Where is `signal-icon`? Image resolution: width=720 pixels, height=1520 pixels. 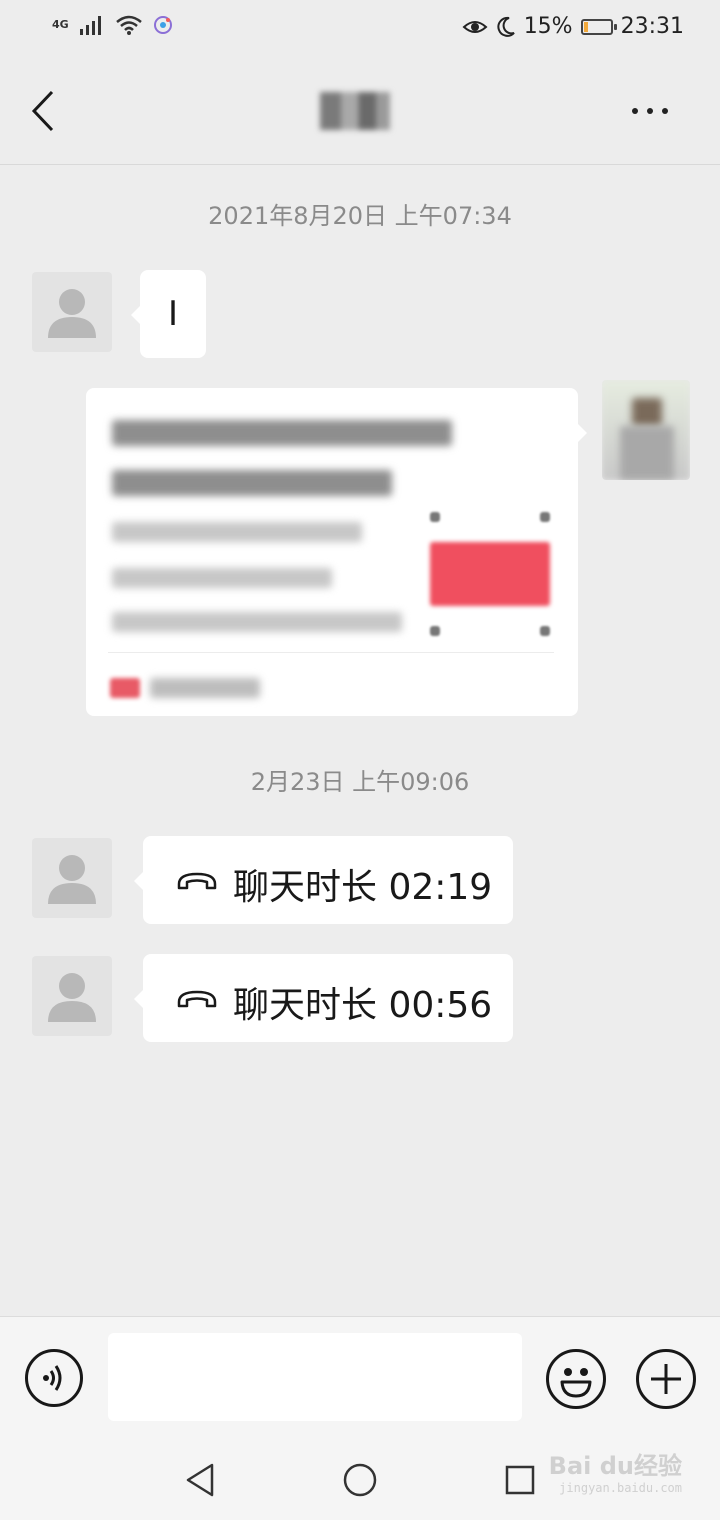
signal-icon is located at coordinates (90, 25).